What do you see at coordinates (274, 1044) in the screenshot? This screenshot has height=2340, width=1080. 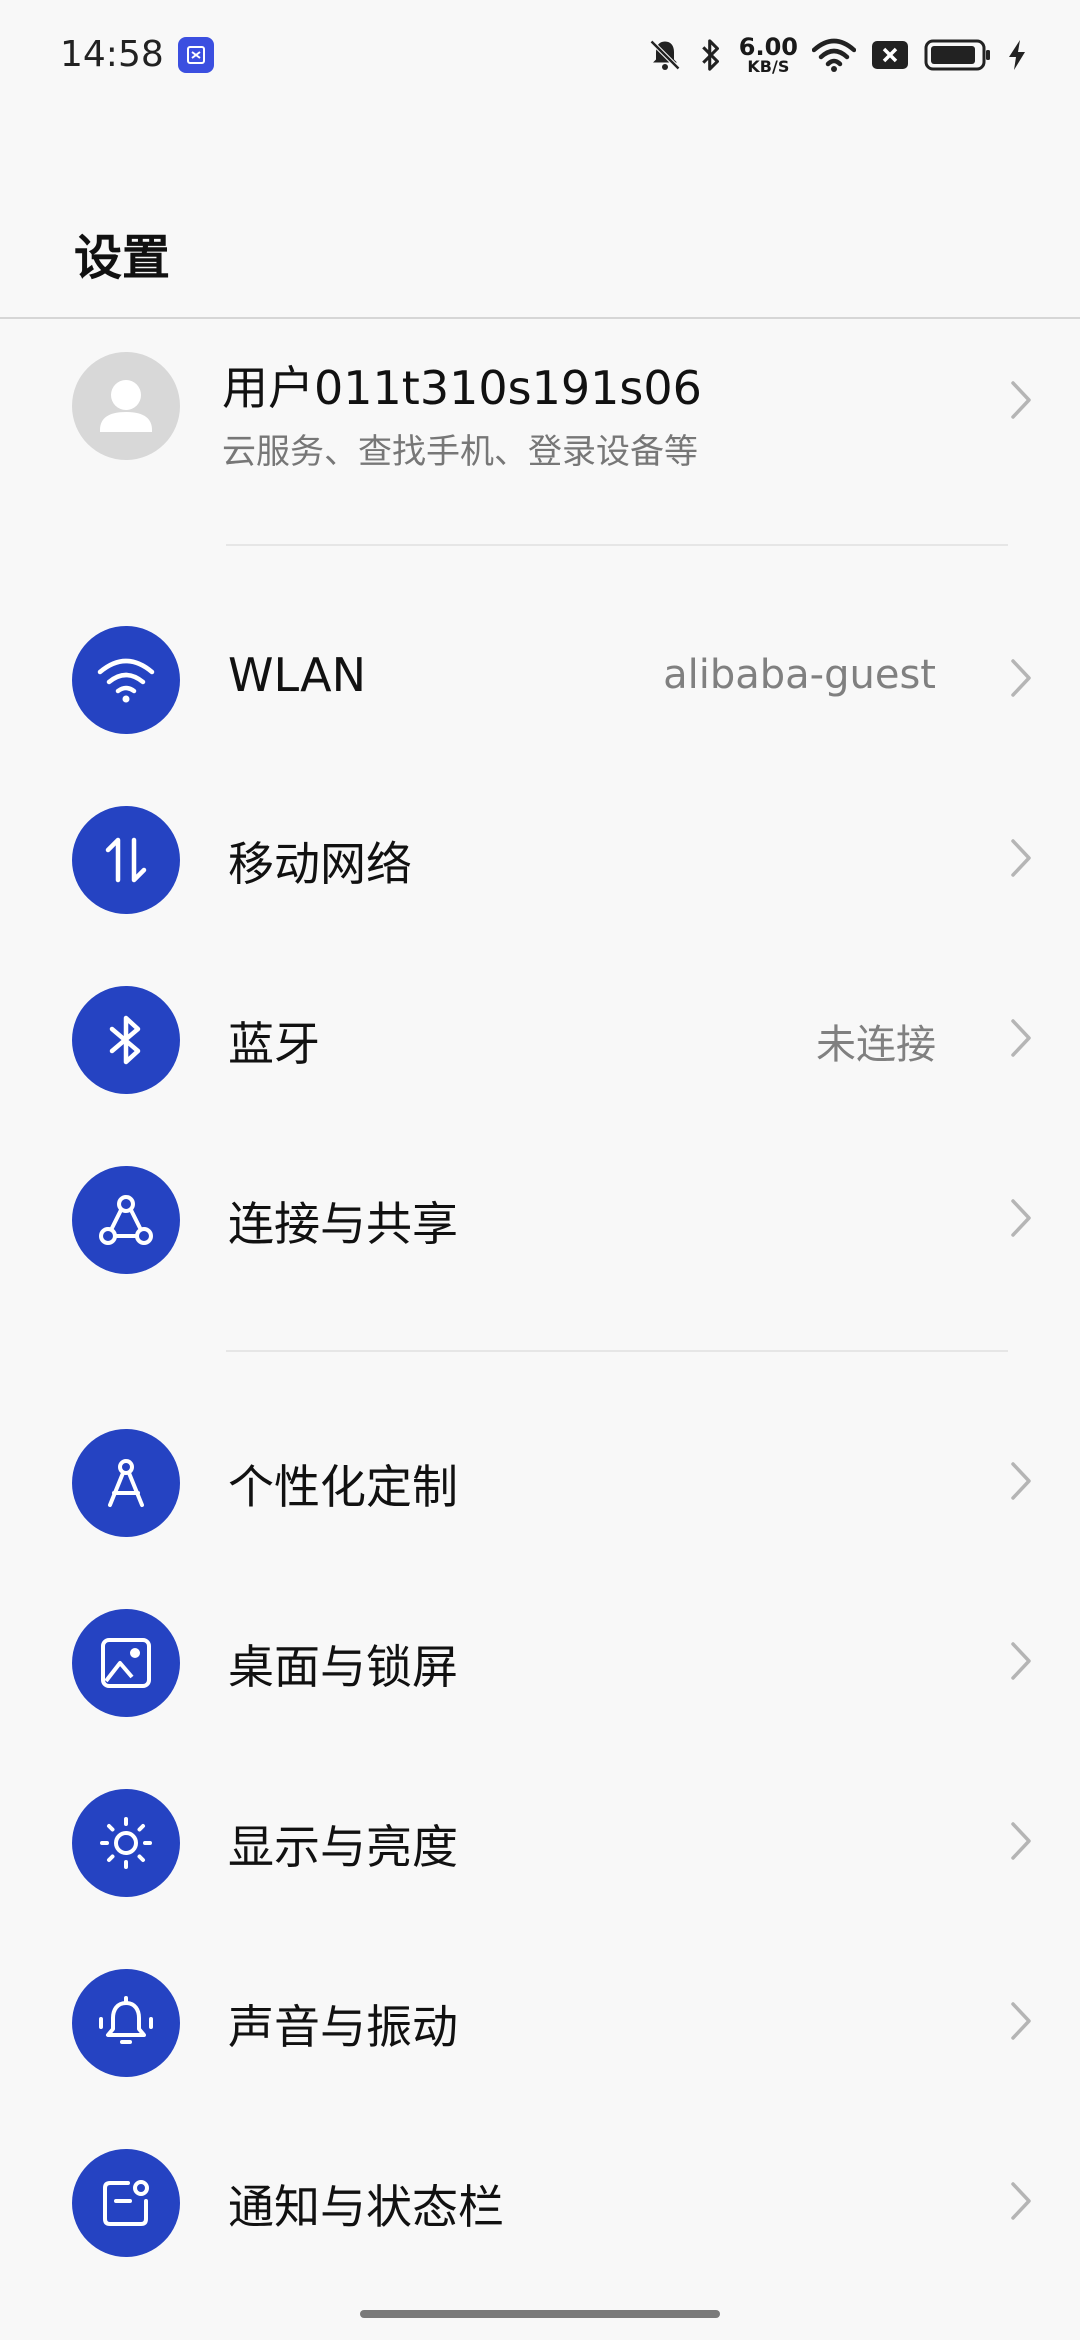 I see `settings-item-label: 蓝牙` at bounding box center [274, 1044].